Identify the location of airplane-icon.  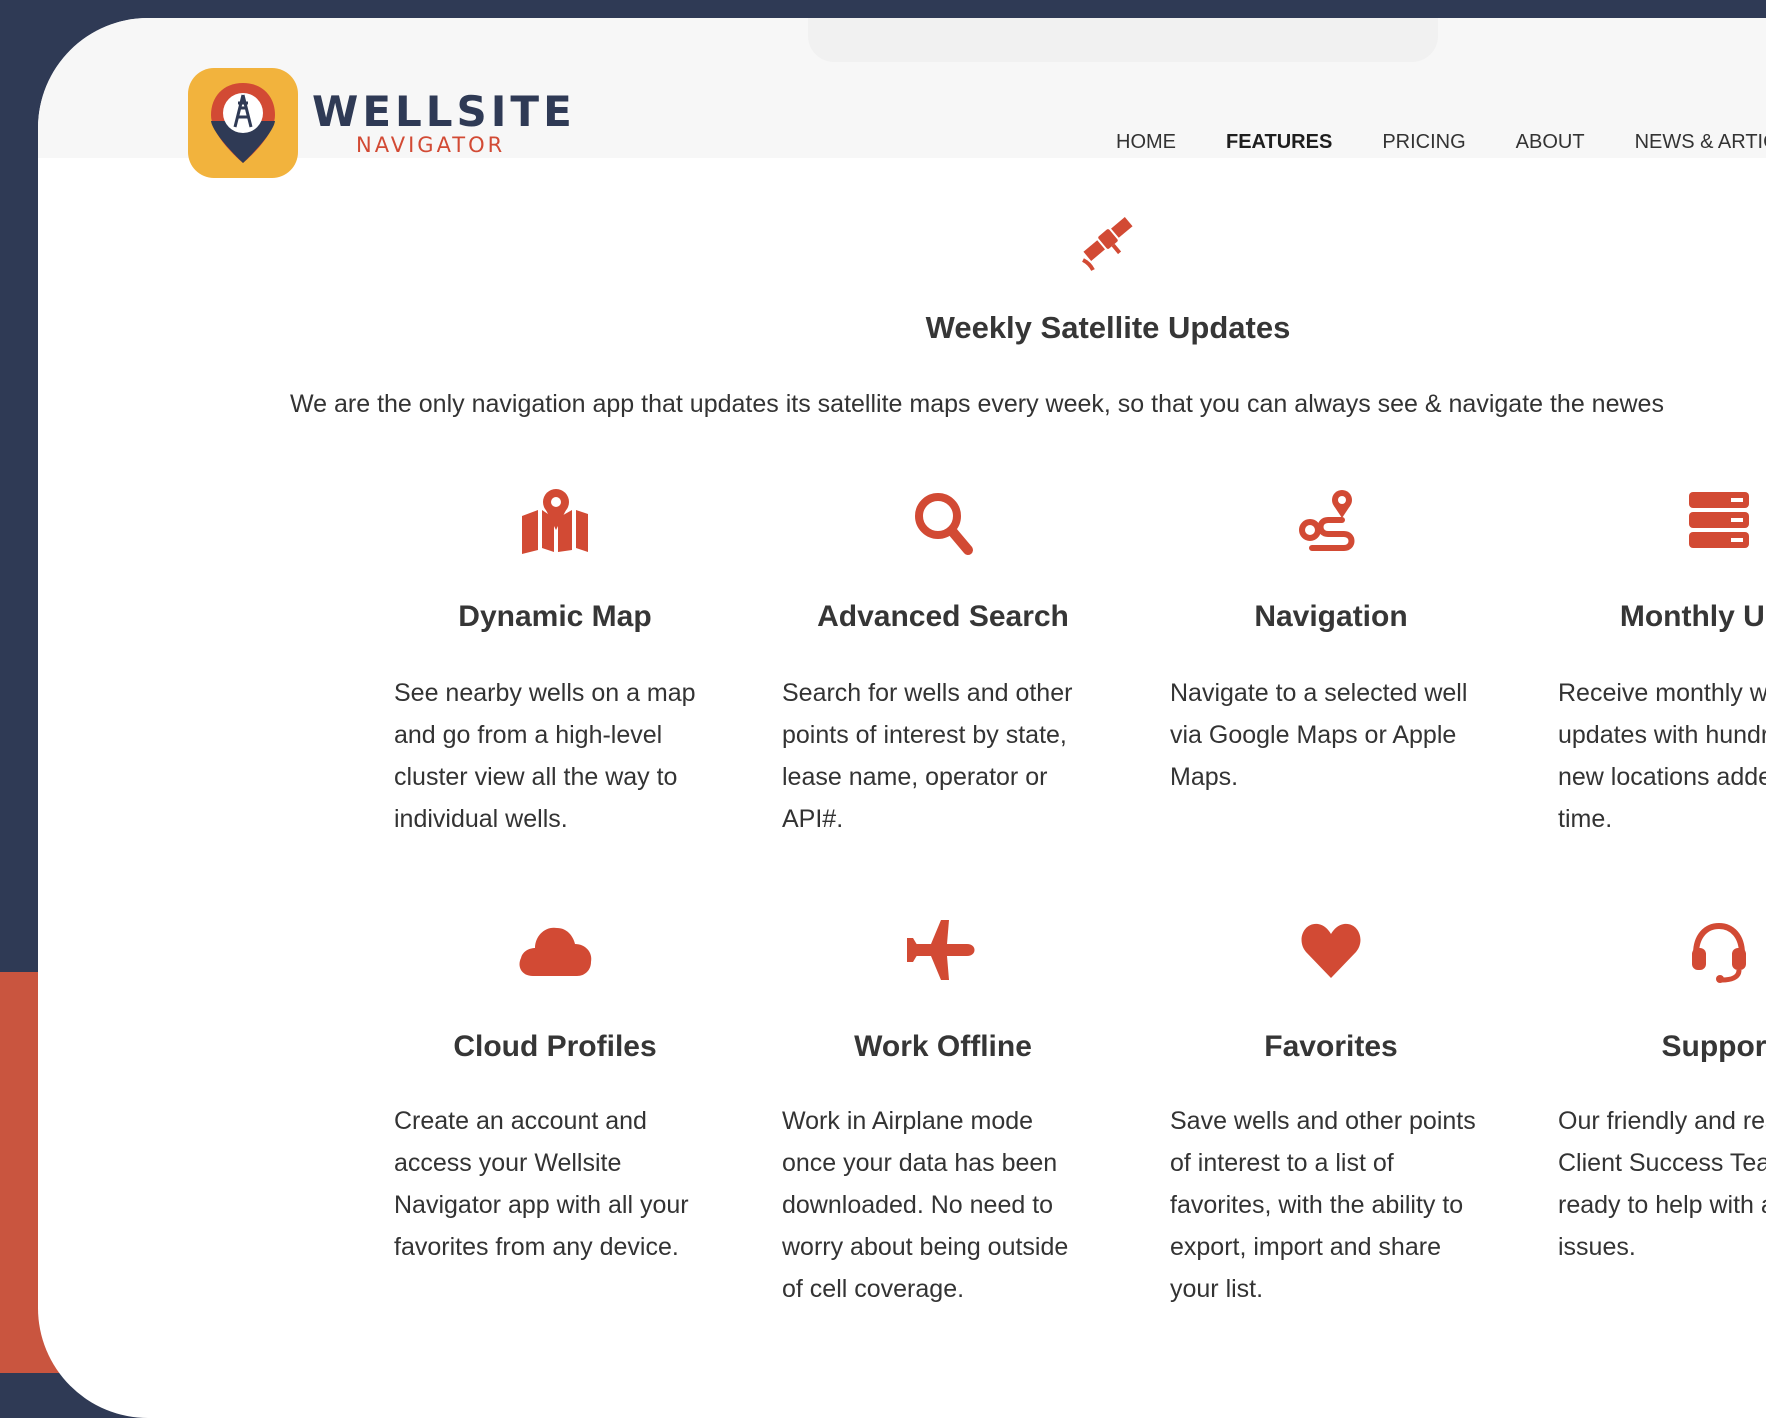
(941, 950).